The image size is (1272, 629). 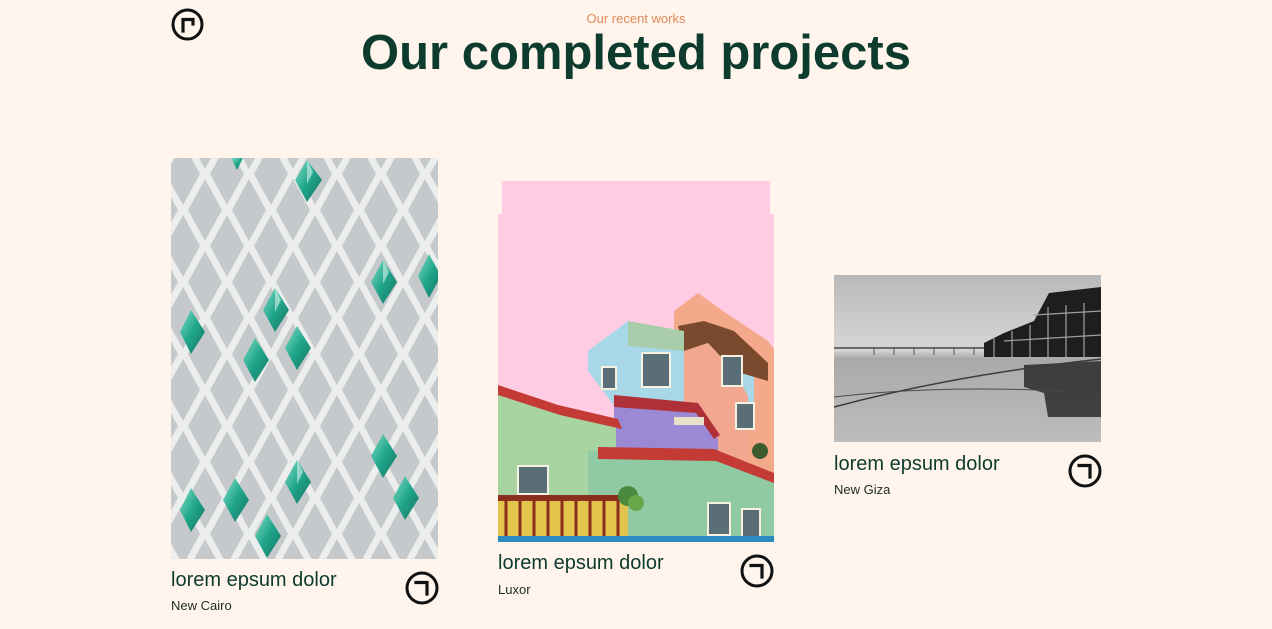 I want to click on project-card: lorem epsum dolor New Giza, so click(x=968, y=390).